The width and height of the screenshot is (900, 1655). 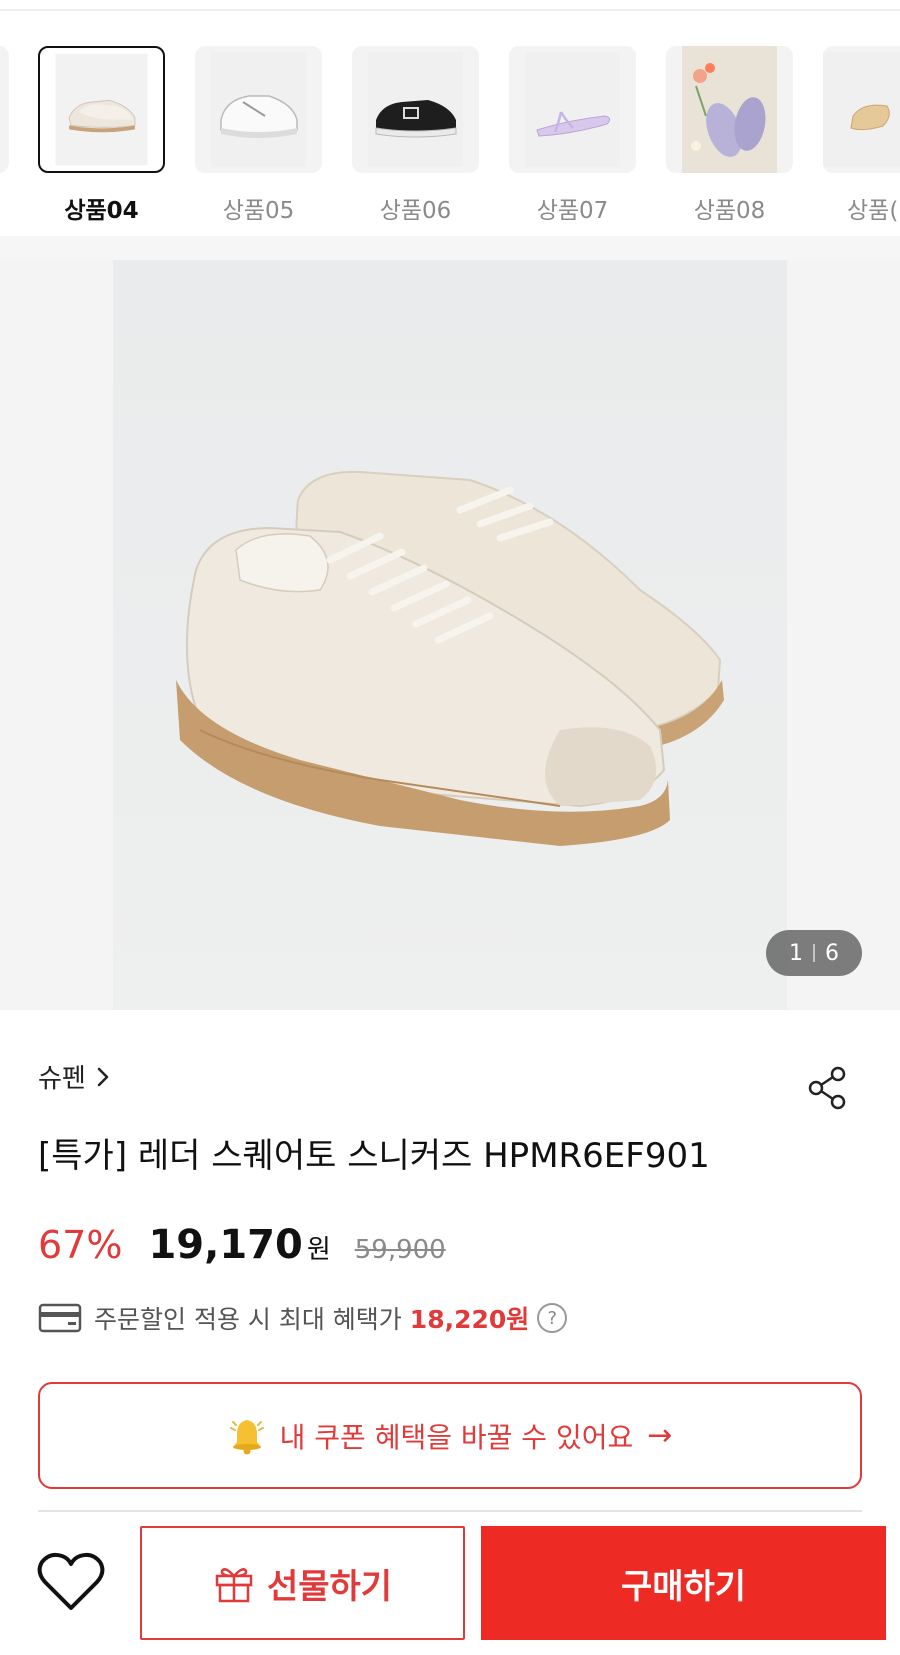 I want to click on share-icon, so click(x=828, y=1088).